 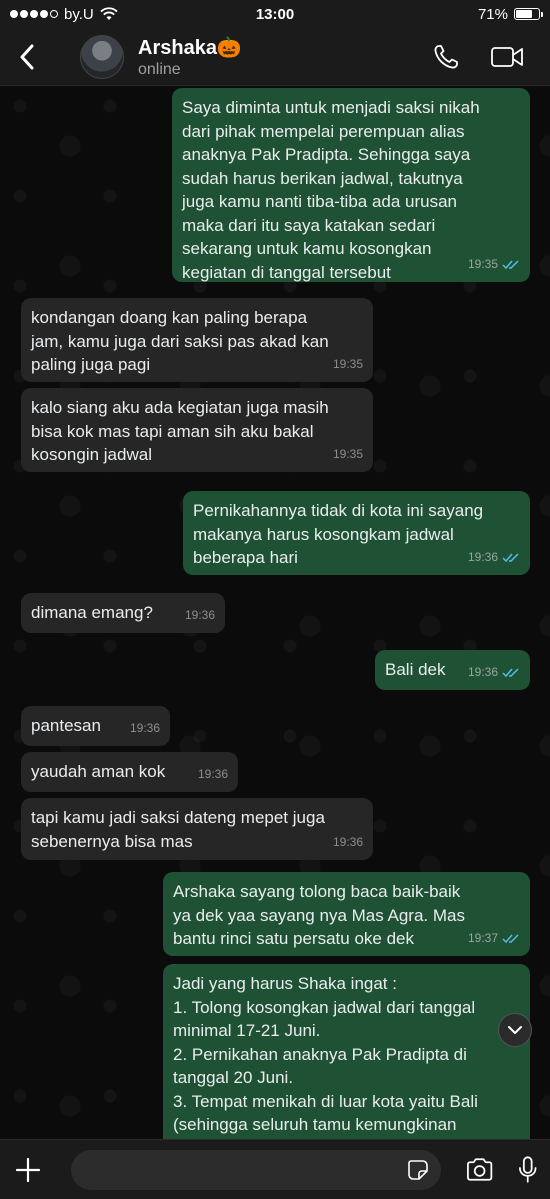 I want to click on message-incoming: dimana emang? 19:36, so click(x=123, y=613).